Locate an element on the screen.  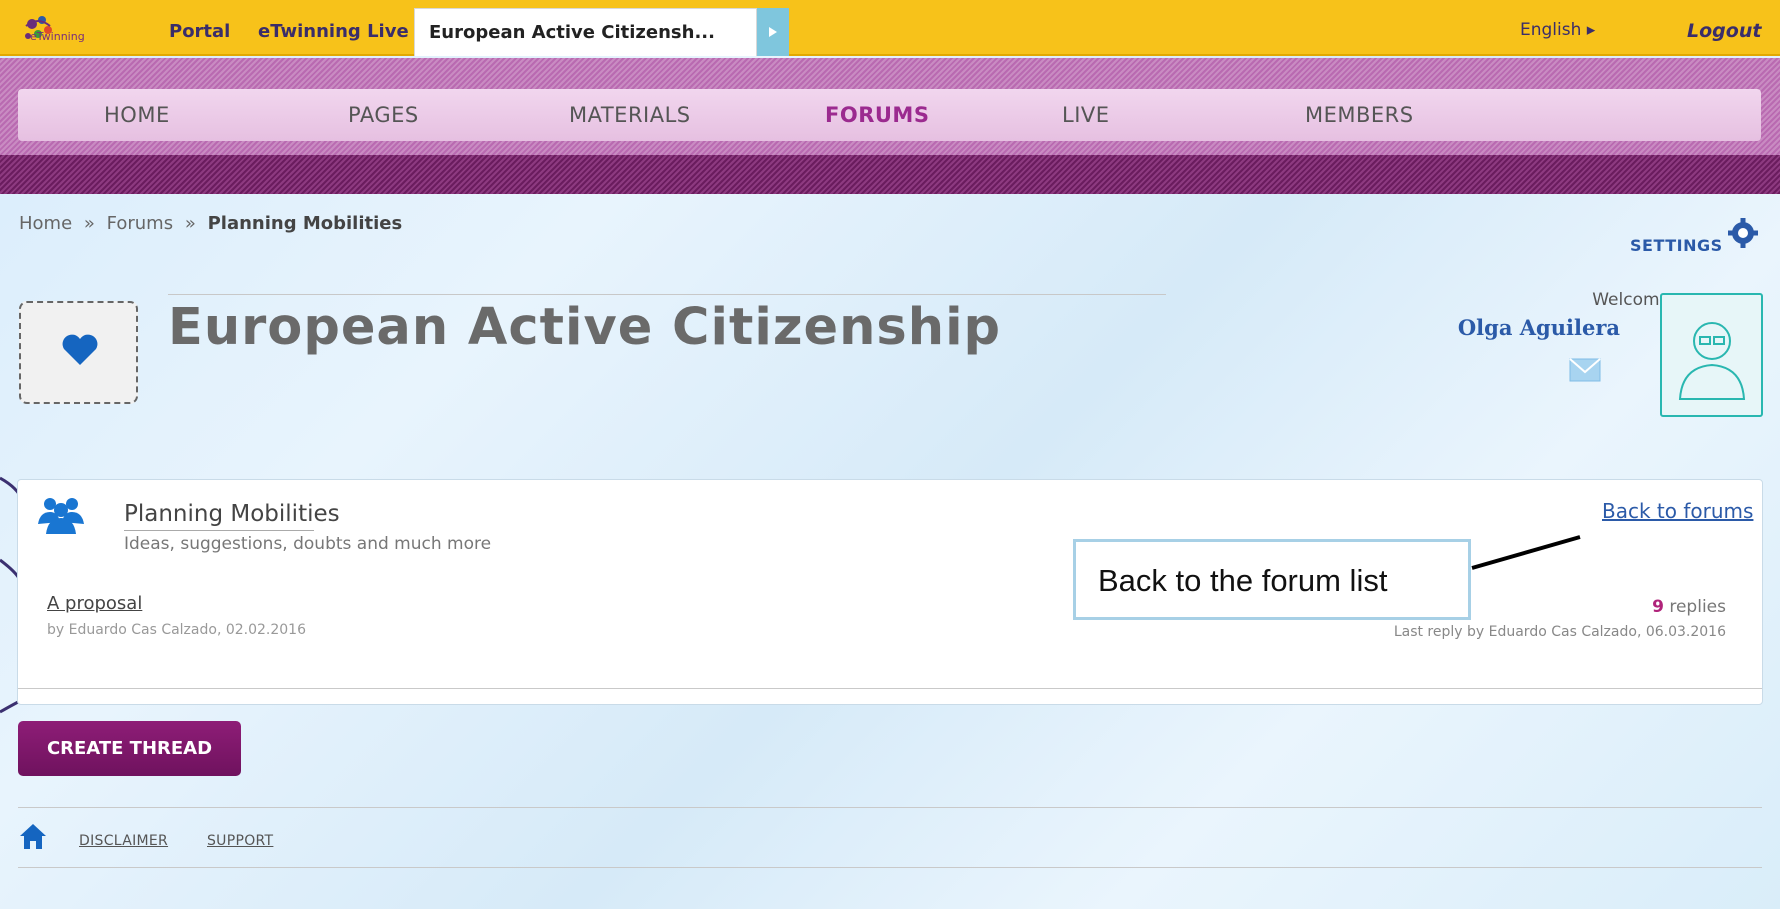
breadcrumb-current: Planning Mobilities is located at coordinates (305, 223).